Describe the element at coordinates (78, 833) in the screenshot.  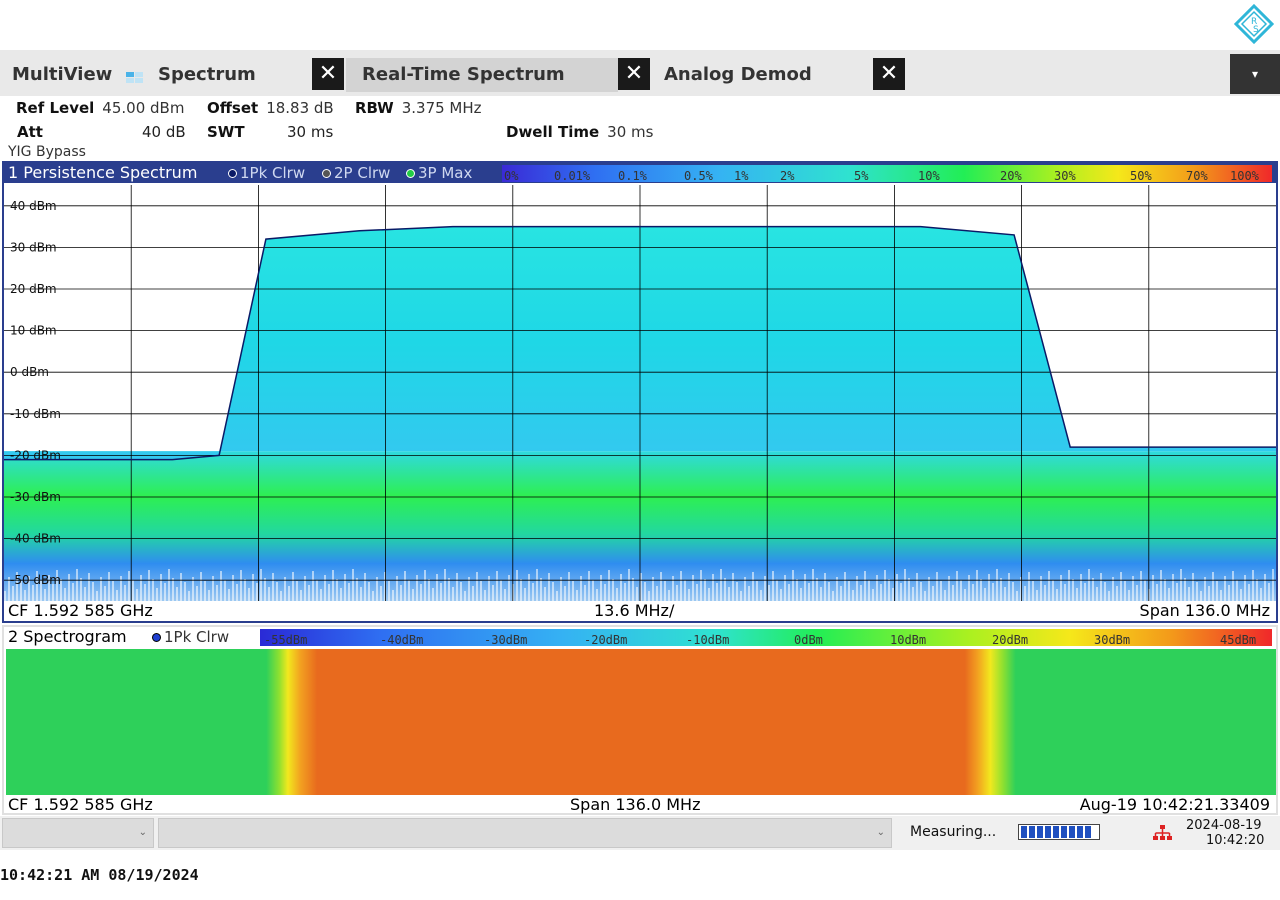
I see `status-combo-1: ⌄` at that location.